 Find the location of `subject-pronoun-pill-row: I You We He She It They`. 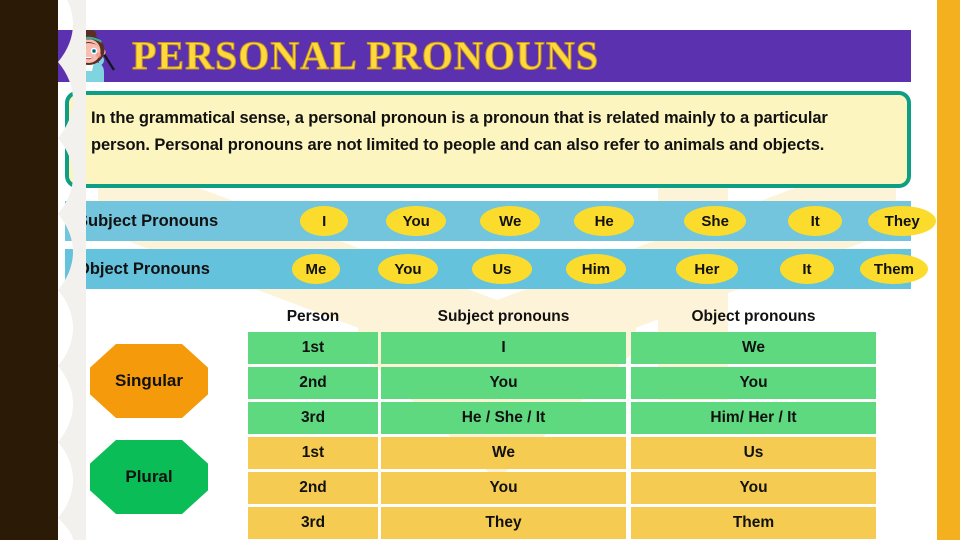

subject-pronoun-pill-row: I You We He She It They is located at coordinates (577, 221).